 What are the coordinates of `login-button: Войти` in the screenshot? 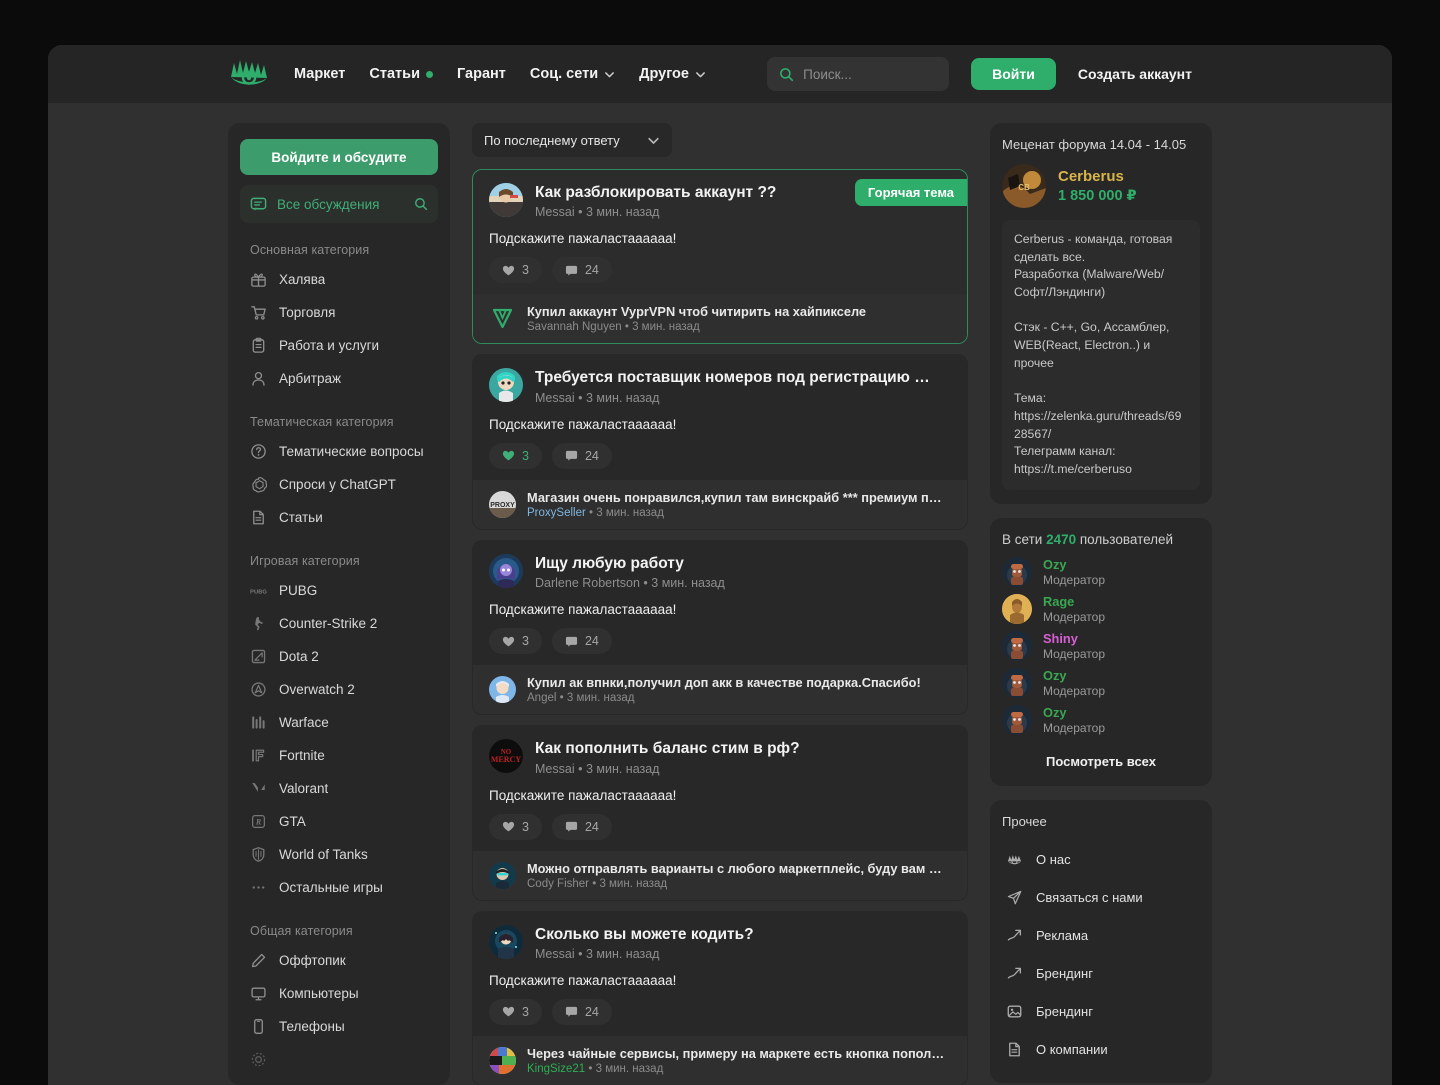 It's located at (1013, 74).